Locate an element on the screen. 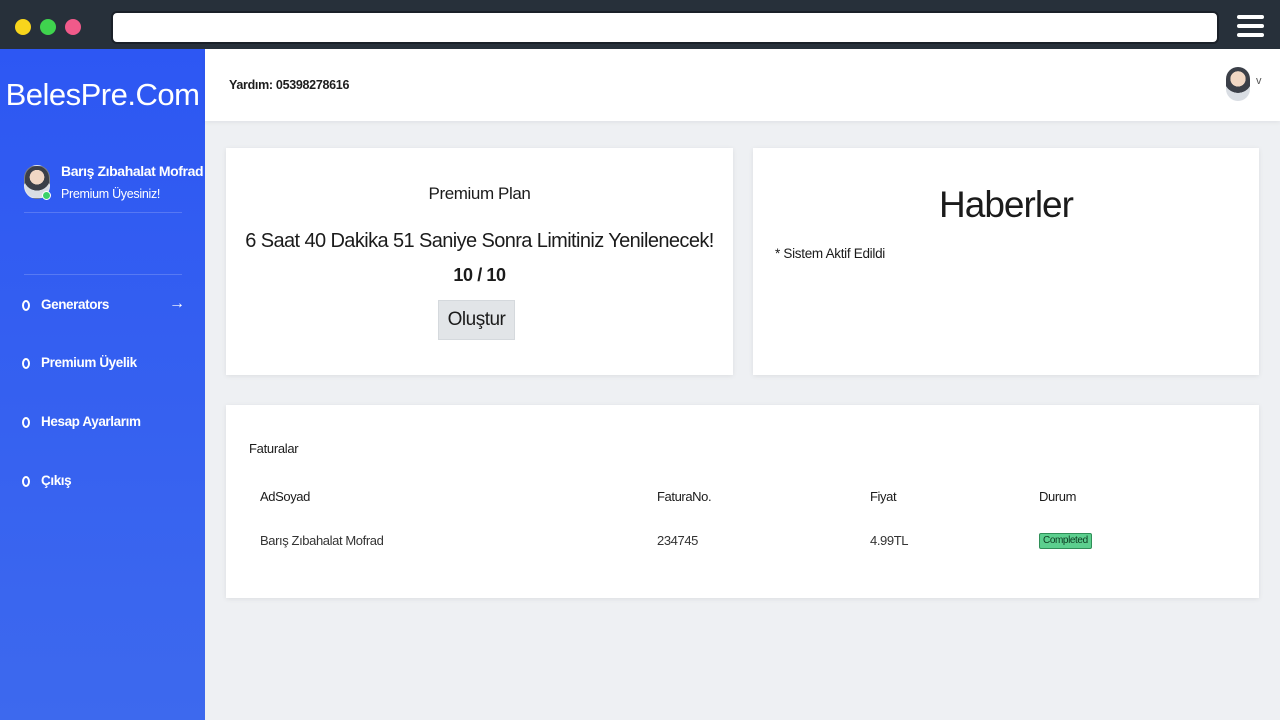  browser-chrome is located at coordinates (640, 24).